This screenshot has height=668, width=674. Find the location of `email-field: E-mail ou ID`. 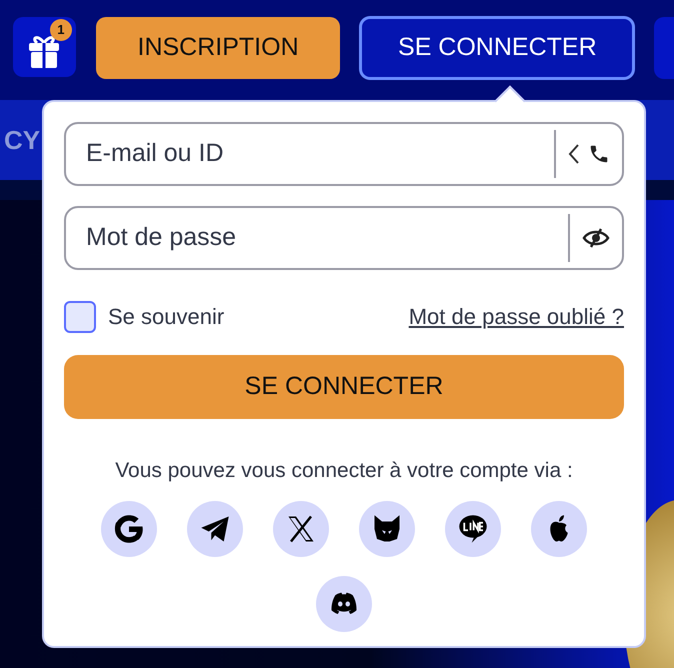

email-field: E-mail ou ID is located at coordinates (344, 154).